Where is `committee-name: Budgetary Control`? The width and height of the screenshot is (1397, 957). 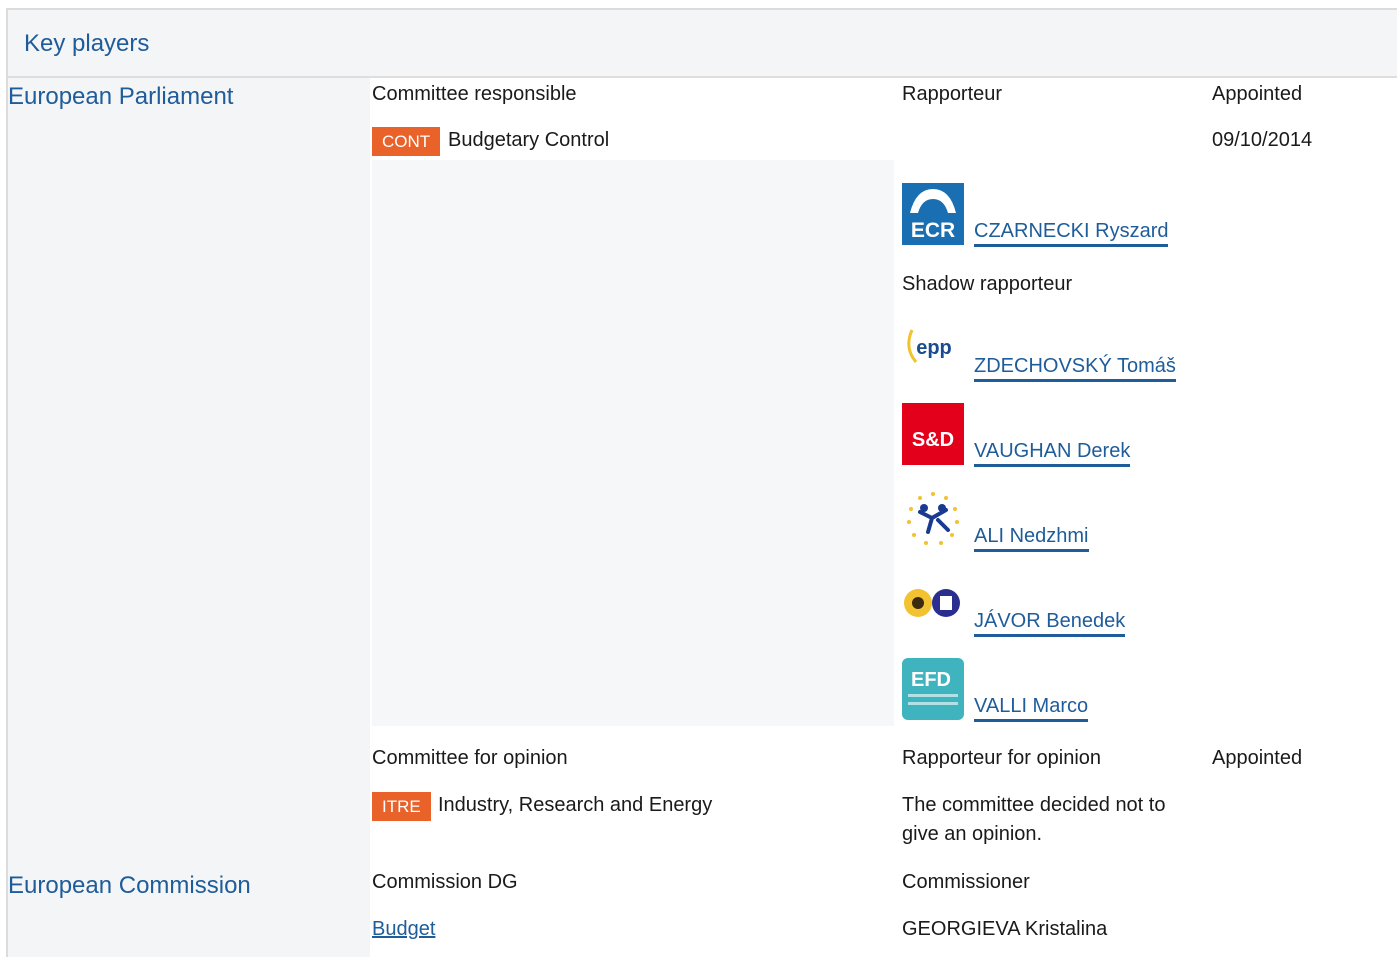
committee-name: Budgetary Control is located at coordinates (529, 140).